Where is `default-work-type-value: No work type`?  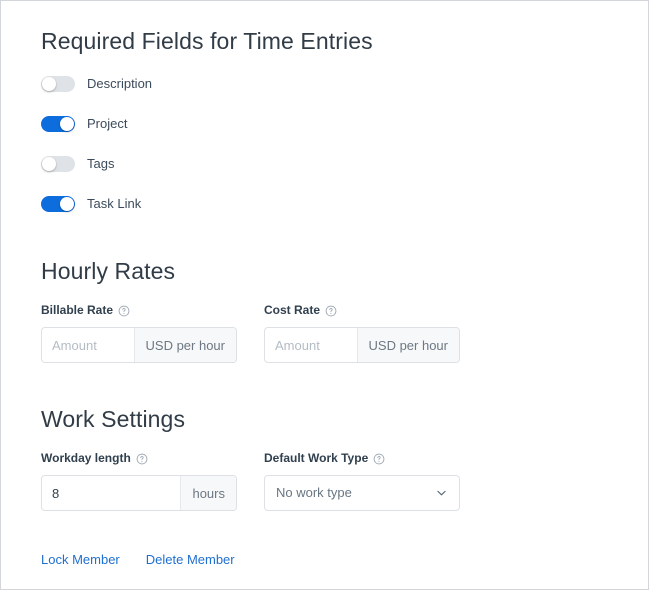
default-work-type-value: No work type is located at coordinates (314, 492).